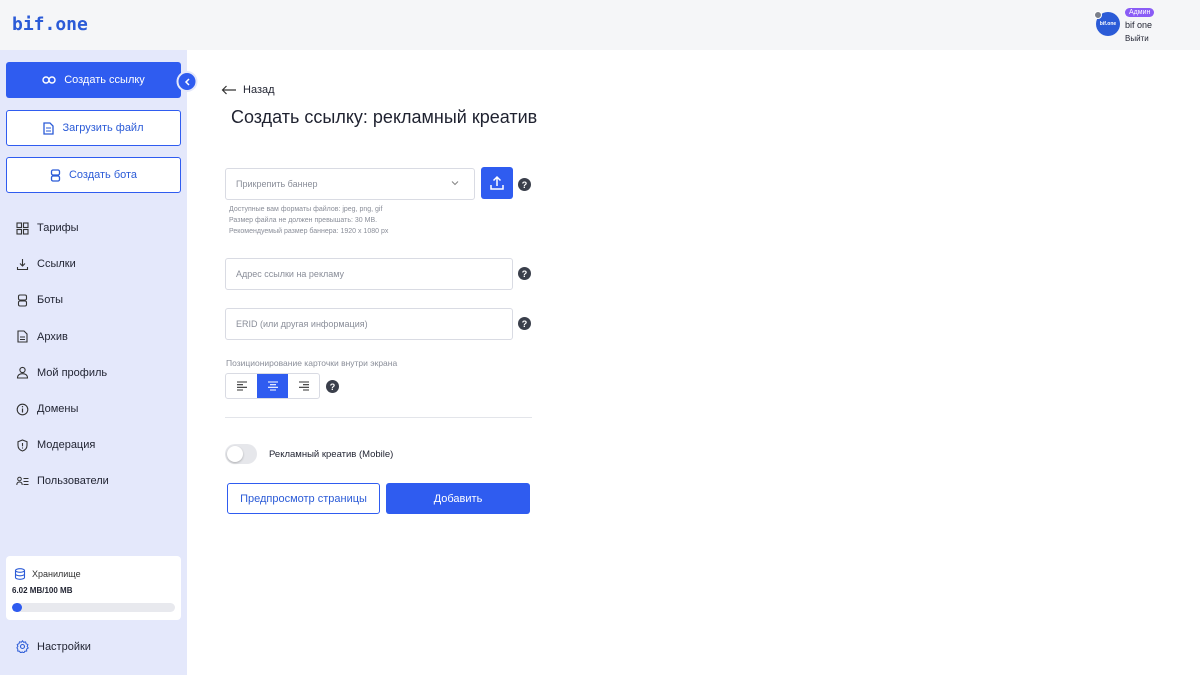 Image resolution: width=1200 pixels, height=675 pixels. What do you see at coordinates (64, 646) in the screenshot?
I see `settings-label: Настройки` at bounding box center [64, 646].